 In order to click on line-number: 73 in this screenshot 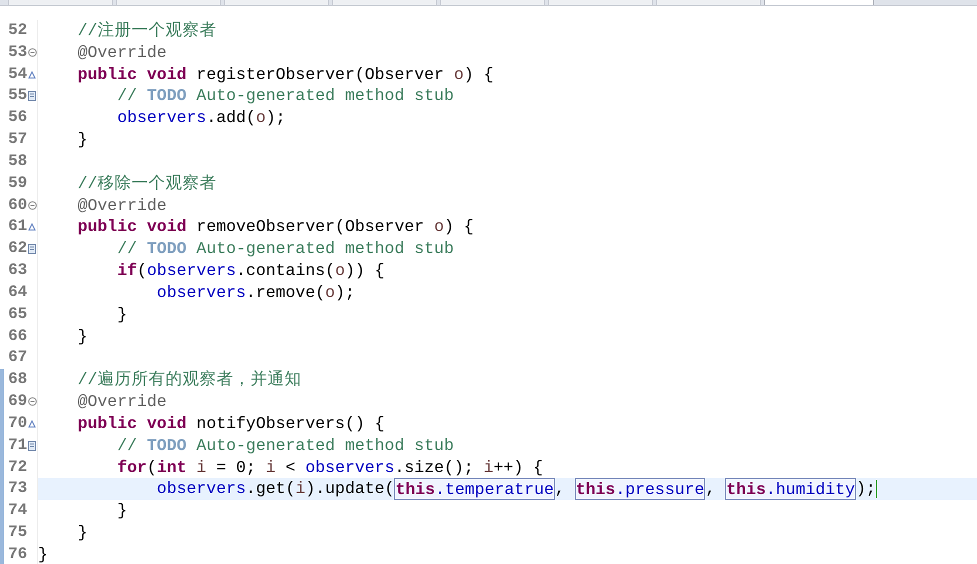, I will do `click(17, 489)`.